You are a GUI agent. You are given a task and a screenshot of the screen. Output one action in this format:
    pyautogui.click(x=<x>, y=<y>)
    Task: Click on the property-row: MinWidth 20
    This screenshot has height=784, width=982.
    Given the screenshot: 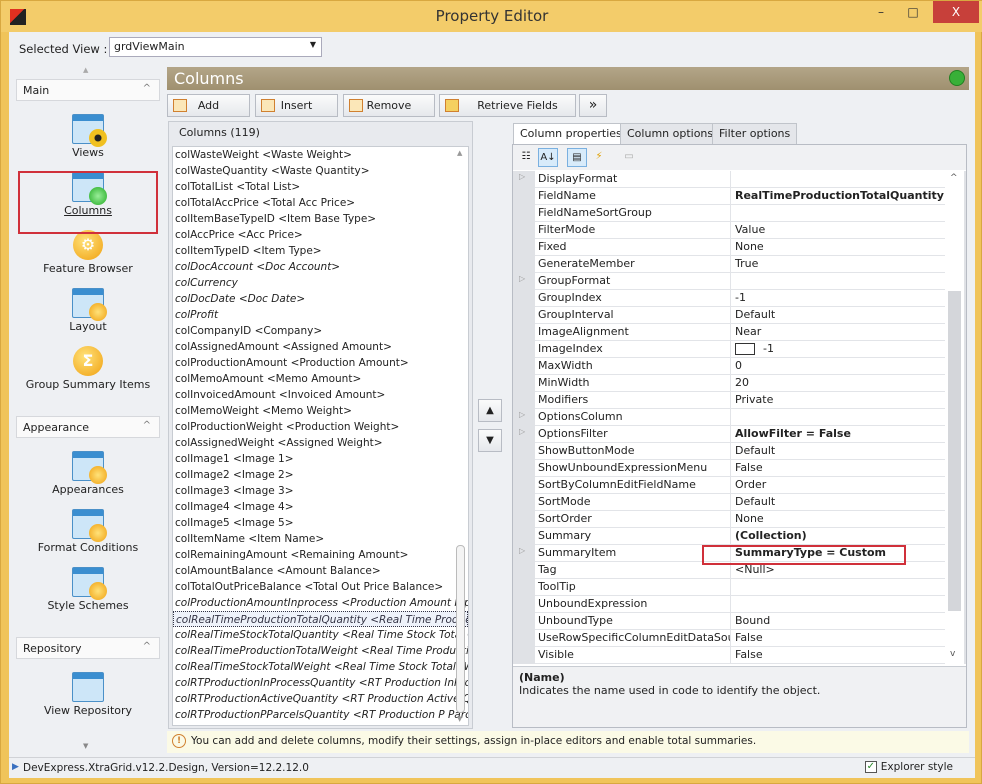 What is the action you would take?
    pyautogui.click(x=740, y=383)
    